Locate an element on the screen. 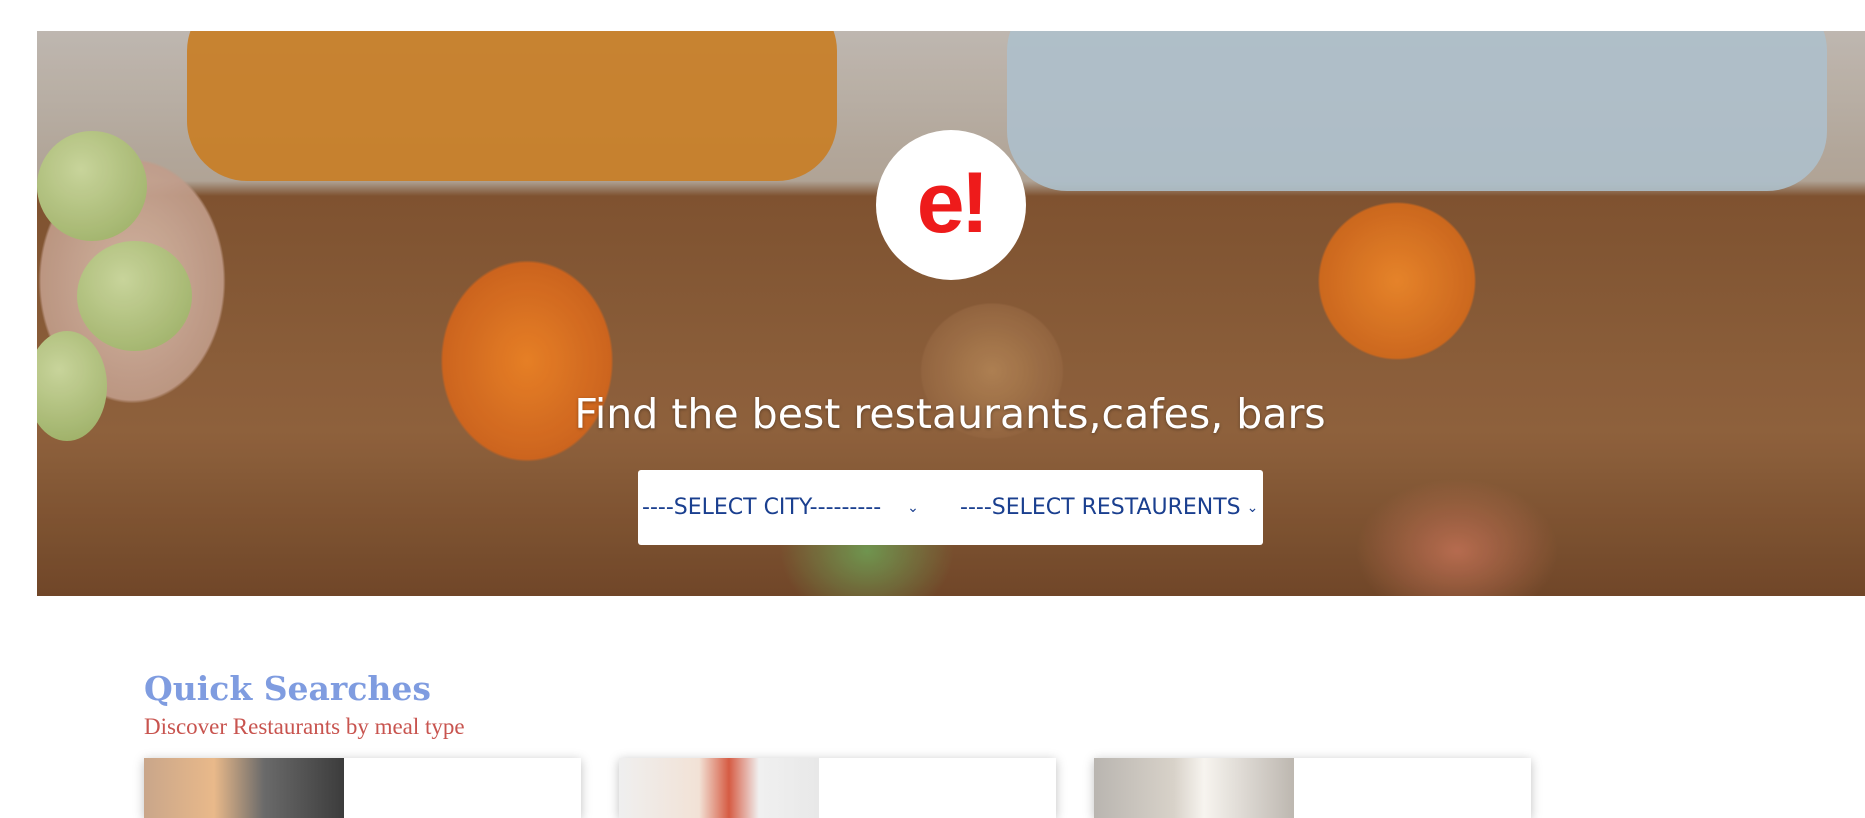 The image size is (1865, 818). restaurant-select: ----SELECT RESTAURENTS ⌄ is located at coordinates (1105, 507).